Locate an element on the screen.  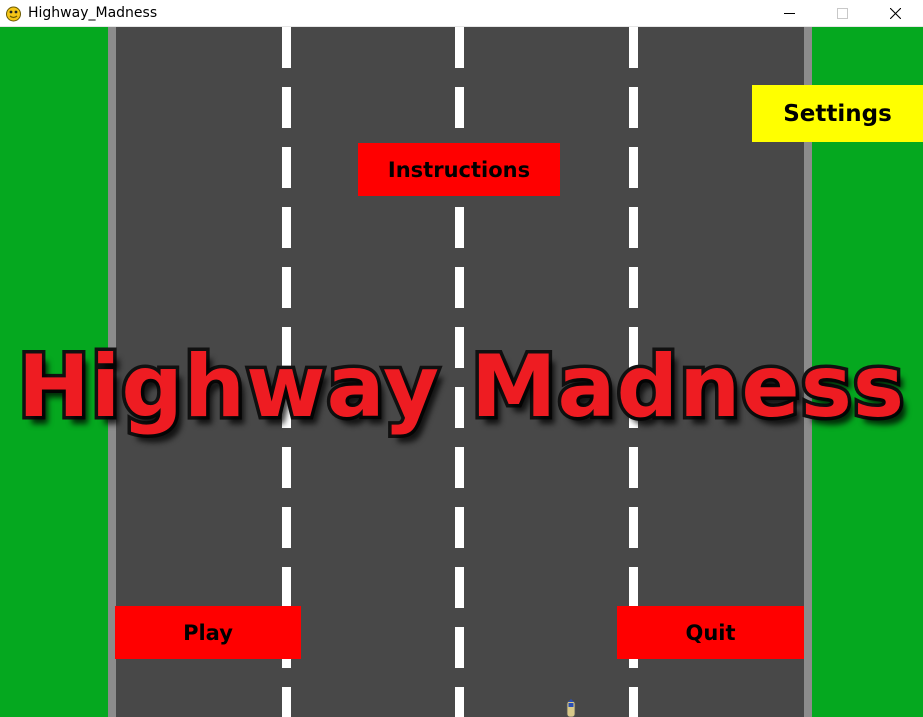
window-titlebar: Highway_Madness is located at coordinates (461, 13).